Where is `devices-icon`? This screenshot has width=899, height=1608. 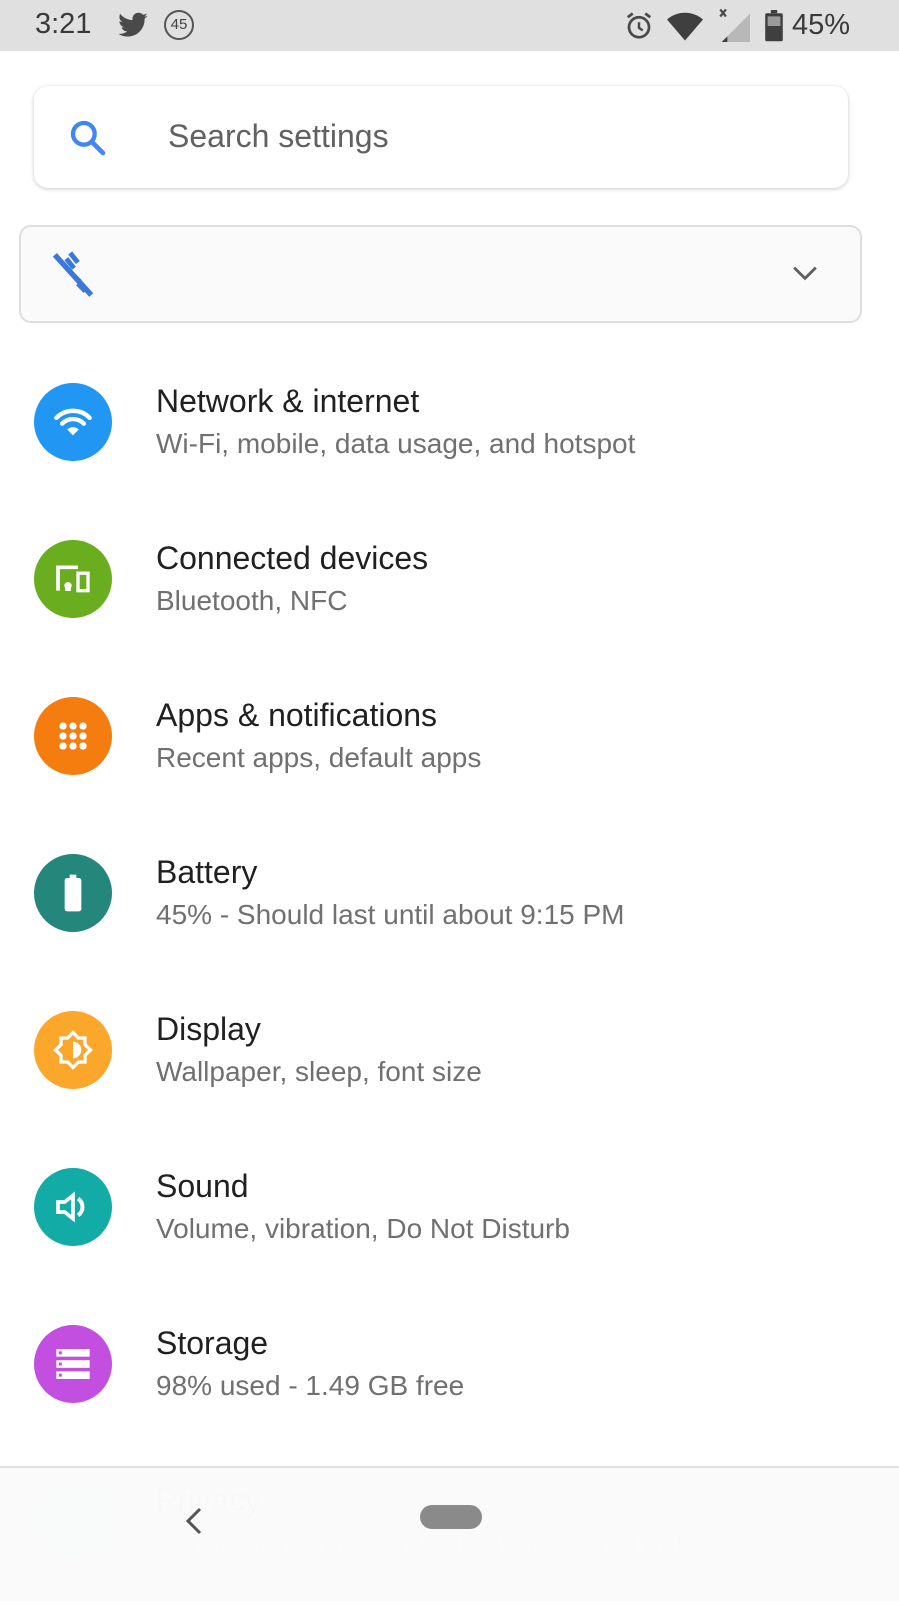
devices-icon is located at coordinates (73, 579).